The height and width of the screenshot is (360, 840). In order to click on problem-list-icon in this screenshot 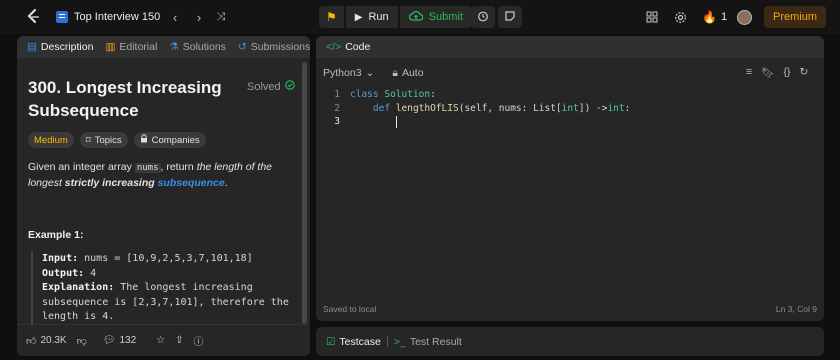, I will do `click(62, 17)`.